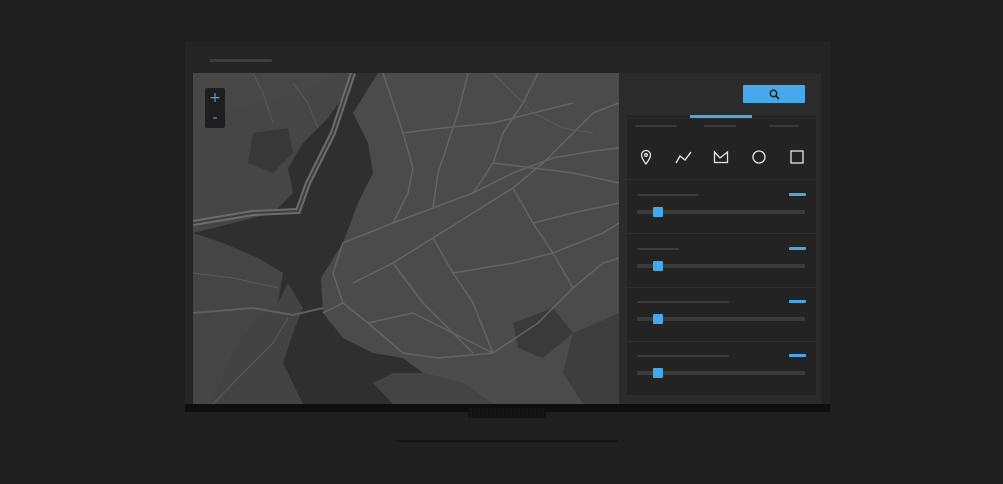 The image size is (1003, 484). I want to click on slider-4-value-indicator, so click(797, 355).